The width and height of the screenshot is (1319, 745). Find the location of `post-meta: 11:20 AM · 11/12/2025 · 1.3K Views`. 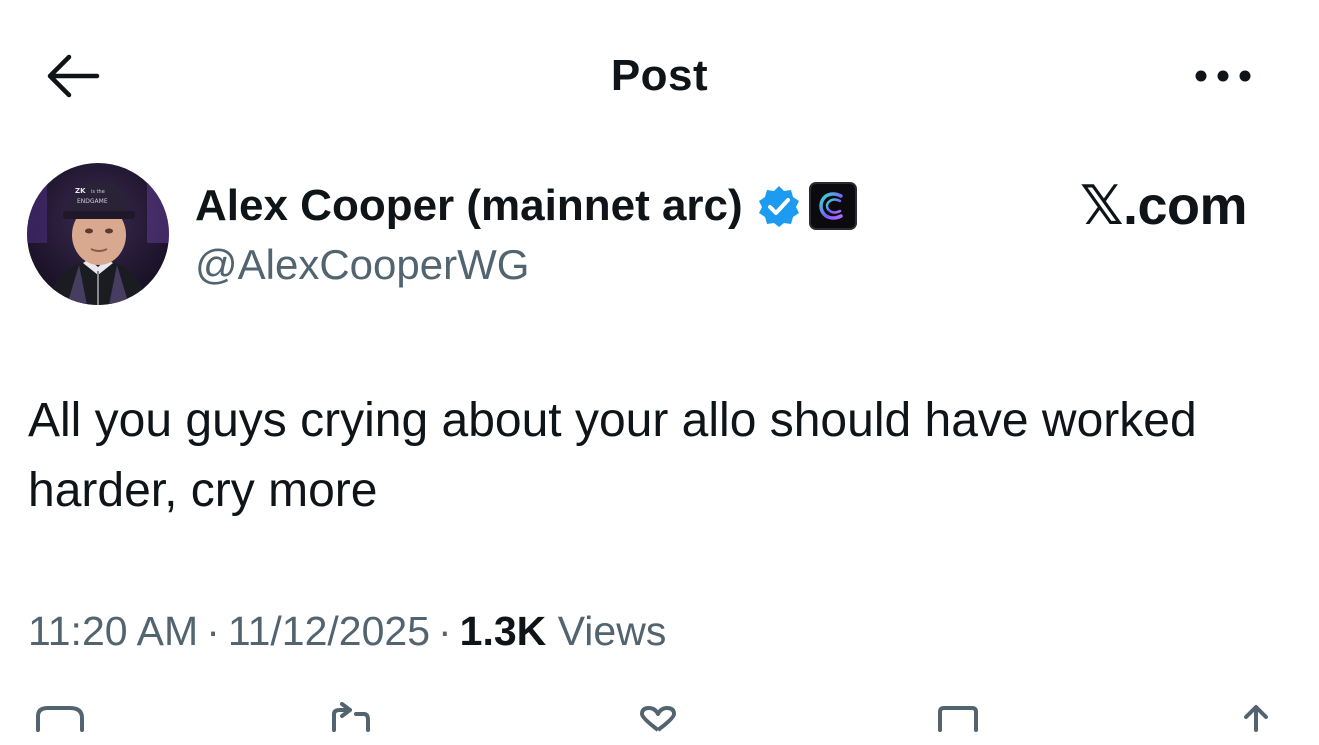

post-meta: 11:20 AM · 11/12/2025 · 1.3K Views is located at coordinates (347, 631).